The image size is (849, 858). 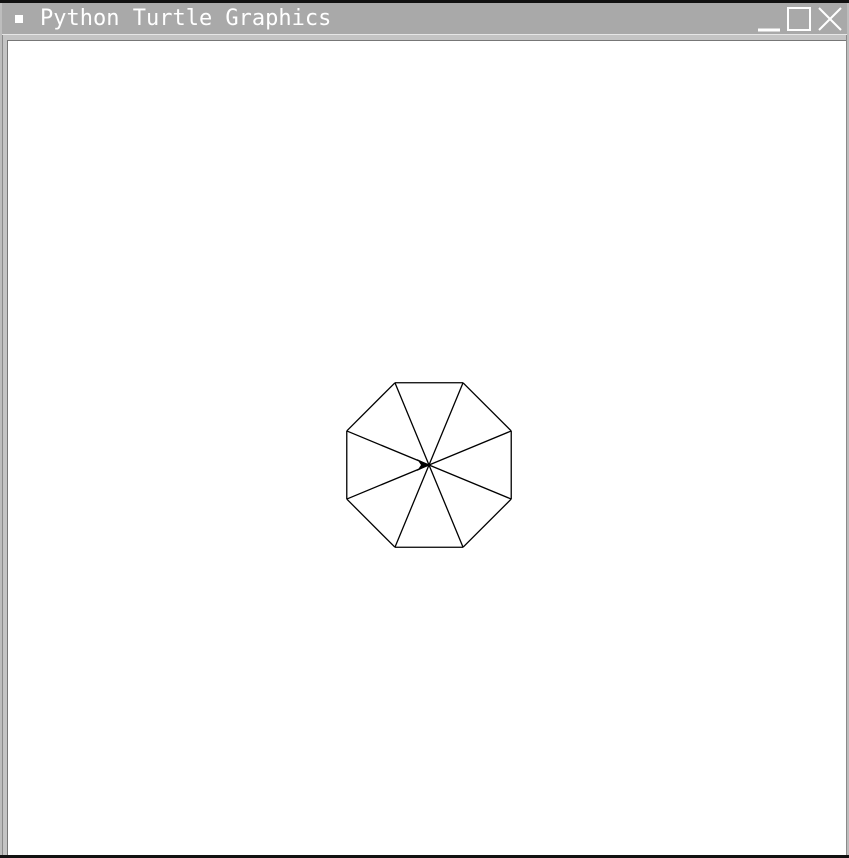 I want to click on minimize-icon, so click(x=769, y=30).